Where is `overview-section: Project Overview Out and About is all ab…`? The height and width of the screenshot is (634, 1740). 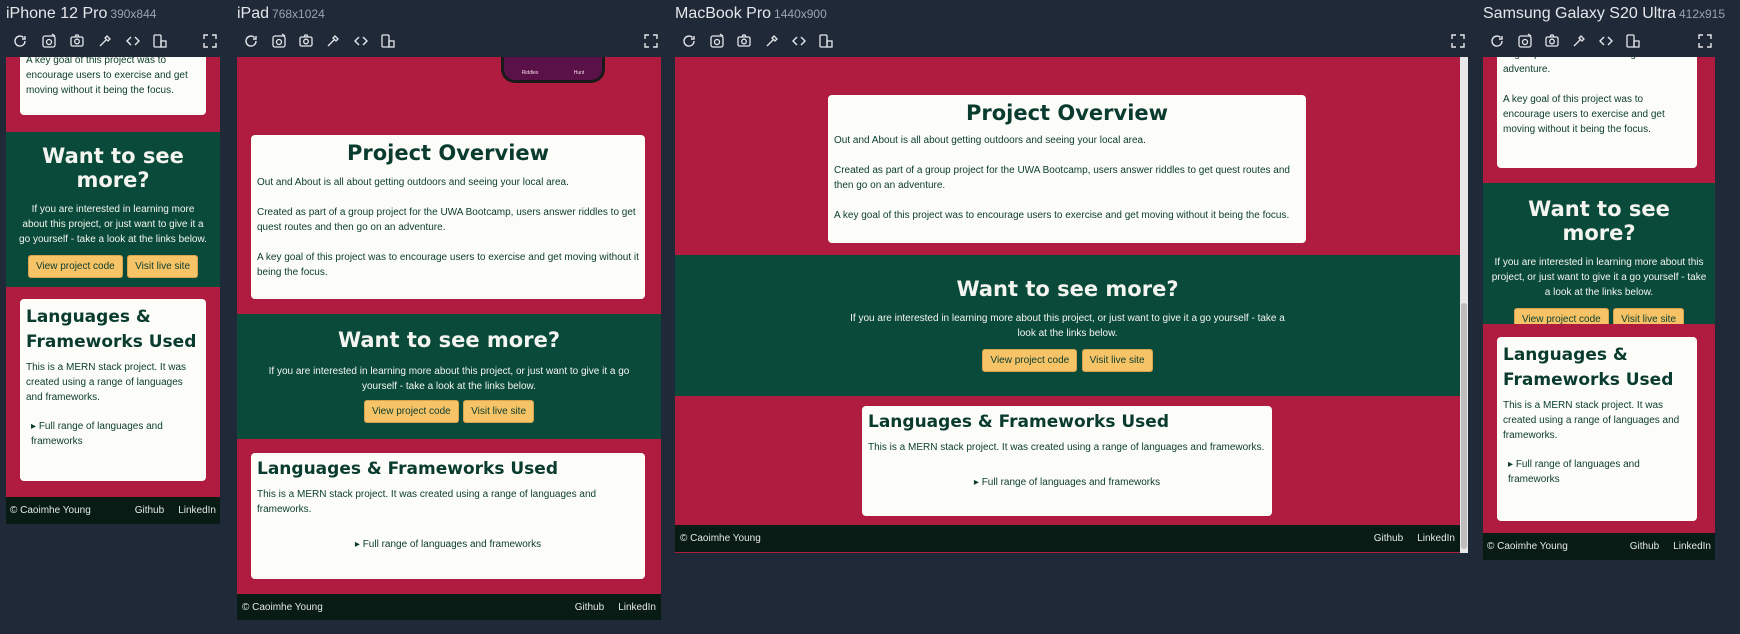 overview-section: Project Overview Out and About is all ab… is located at coordinates (1067, 156).